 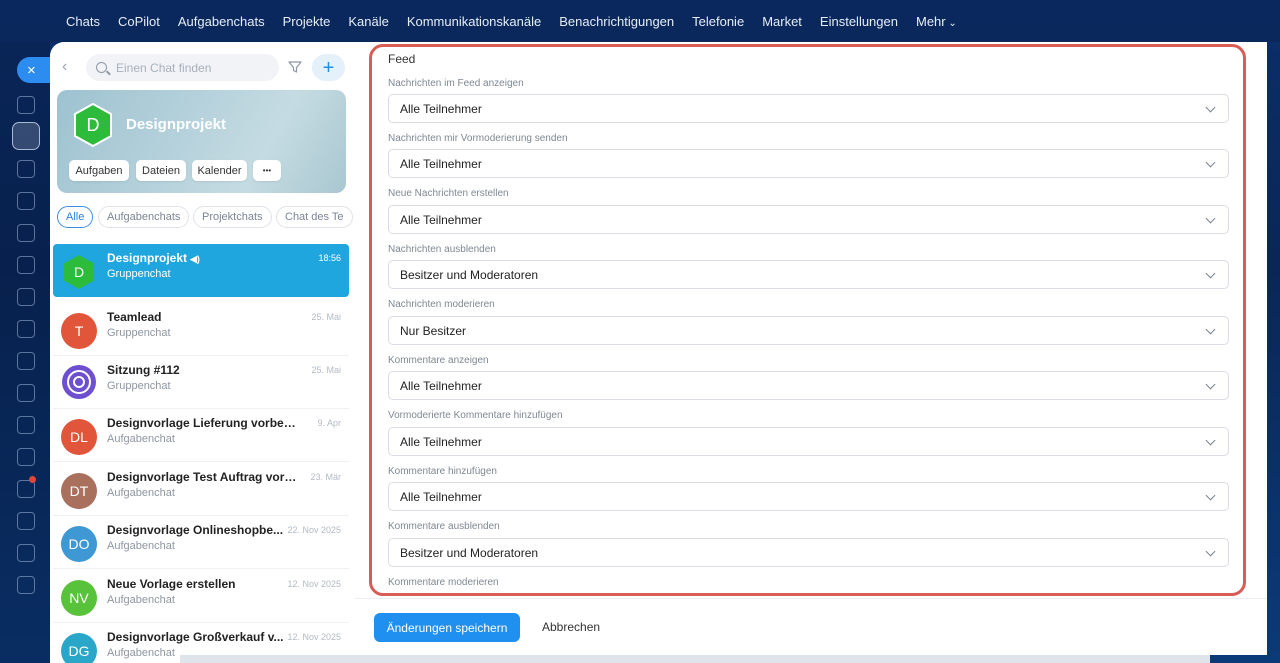 What do you see at coordinates (79, 382) in the screenshot?
I see `meeting-avatar-icon` at bounding box center [79, 382].